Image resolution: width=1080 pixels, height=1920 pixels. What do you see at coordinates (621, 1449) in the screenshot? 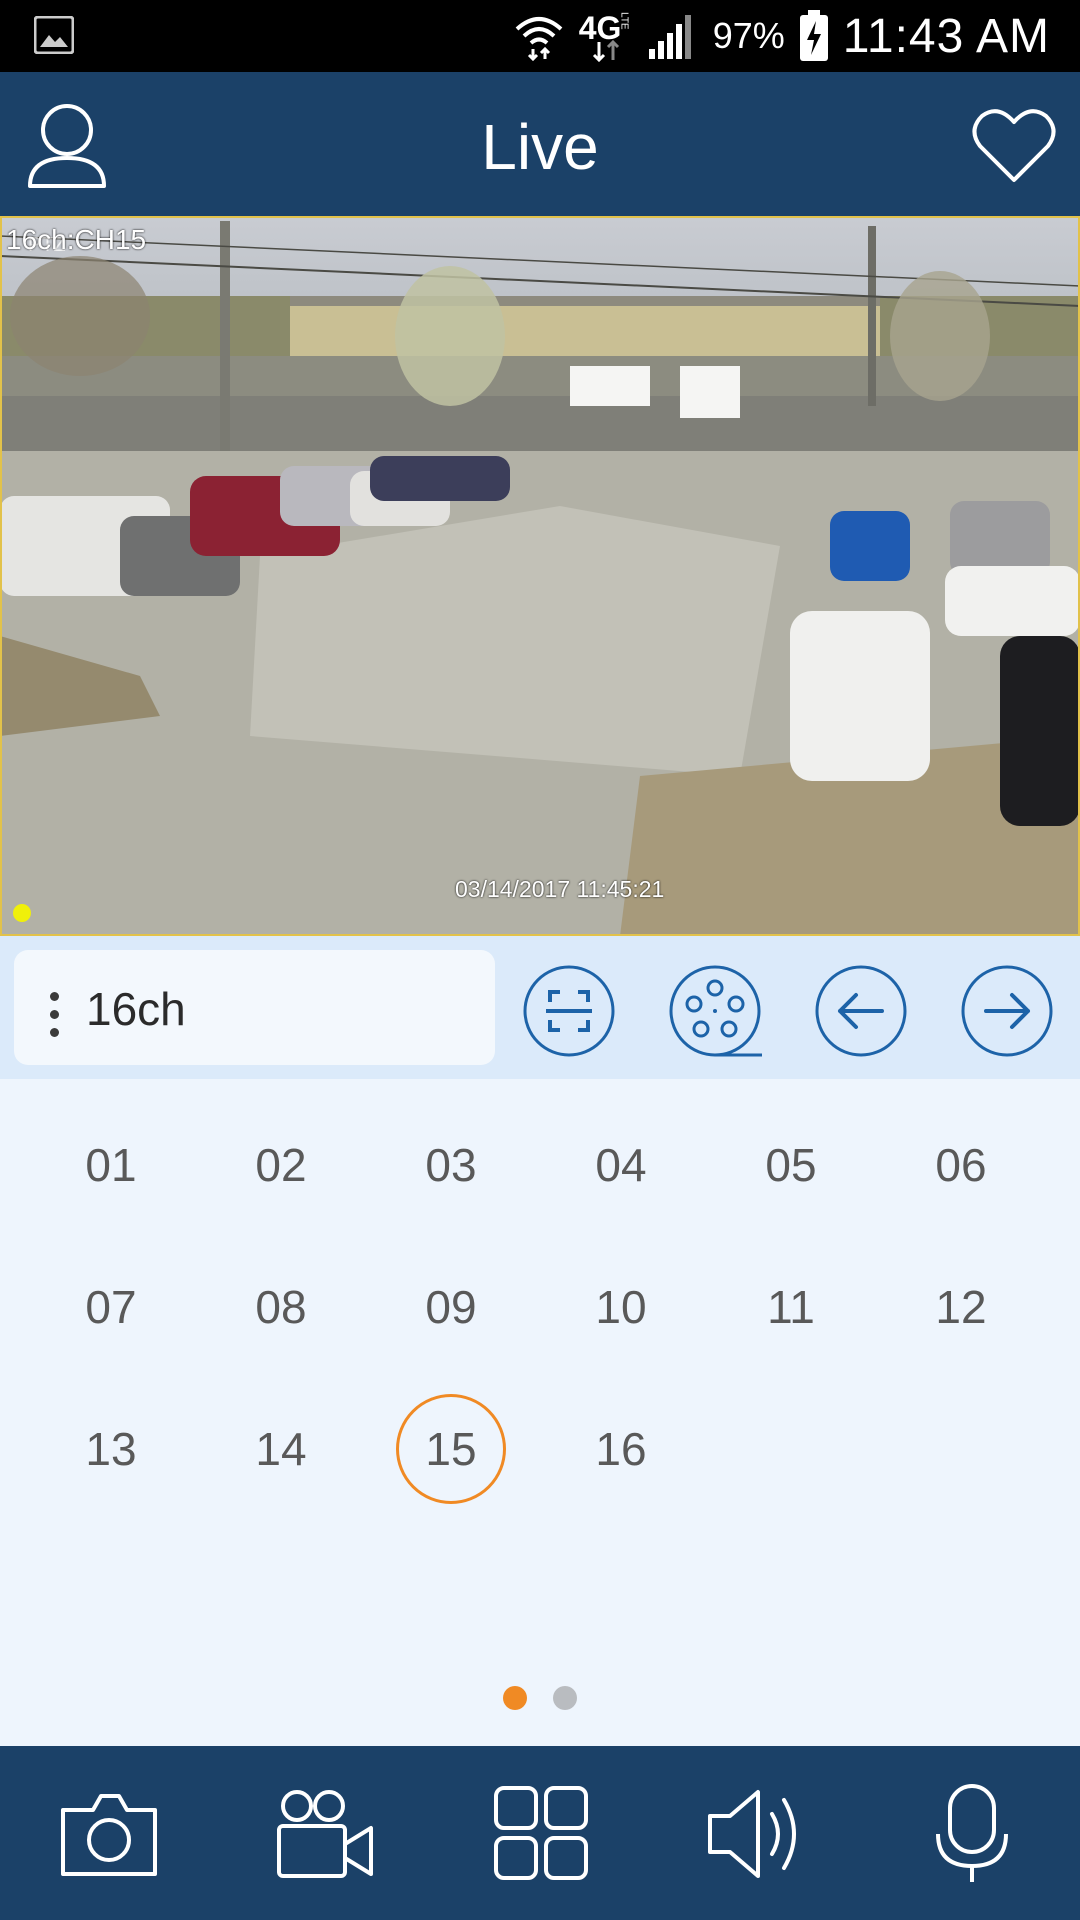
I see `channel-button: 16` at bounding box center [621, 1449].